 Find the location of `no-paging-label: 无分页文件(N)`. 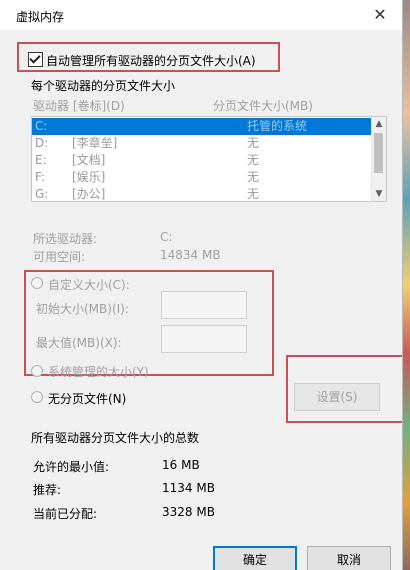

no-paging-label: 无分页文件(N) is located at coordinates (87, 398).